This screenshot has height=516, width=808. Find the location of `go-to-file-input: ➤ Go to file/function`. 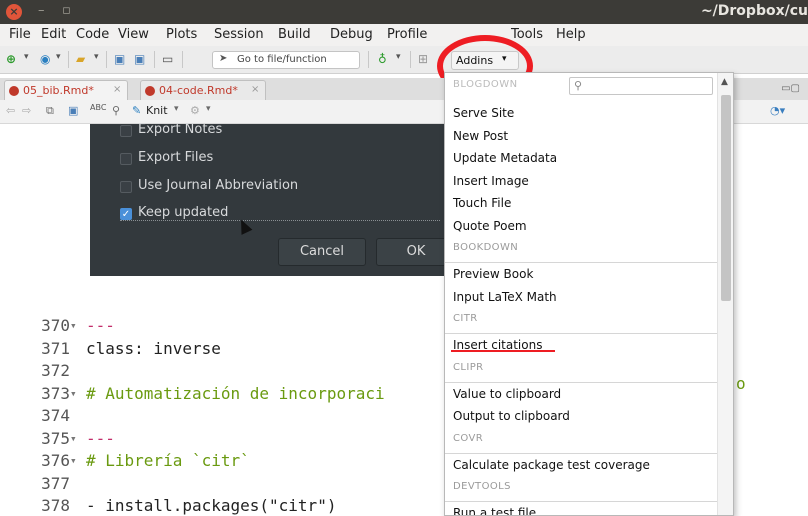

go-to-file-input: ➤ Go to file/function is located at coordinates (286, 60).